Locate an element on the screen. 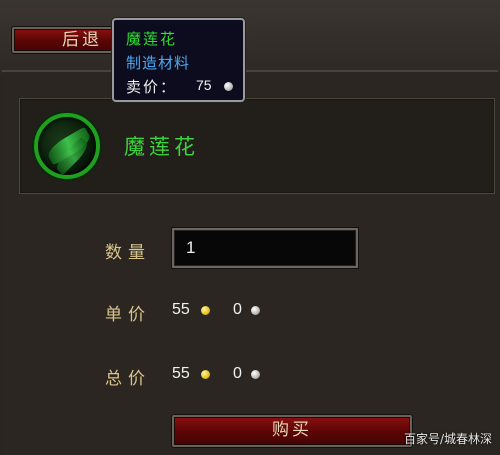 This screenshot has width=500, height=455. total-silver-value: 0 is located at coordinates (237, 373).